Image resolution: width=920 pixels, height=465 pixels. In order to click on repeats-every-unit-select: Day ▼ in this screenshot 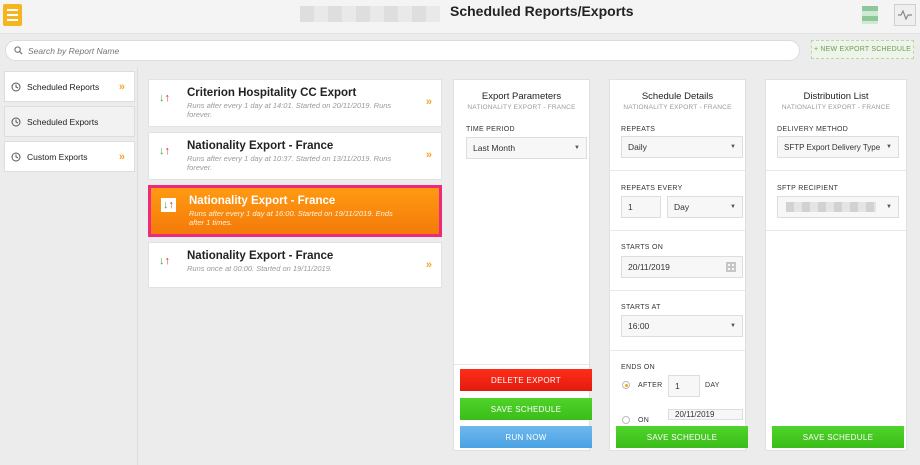, I will do `click(705, 207)`.